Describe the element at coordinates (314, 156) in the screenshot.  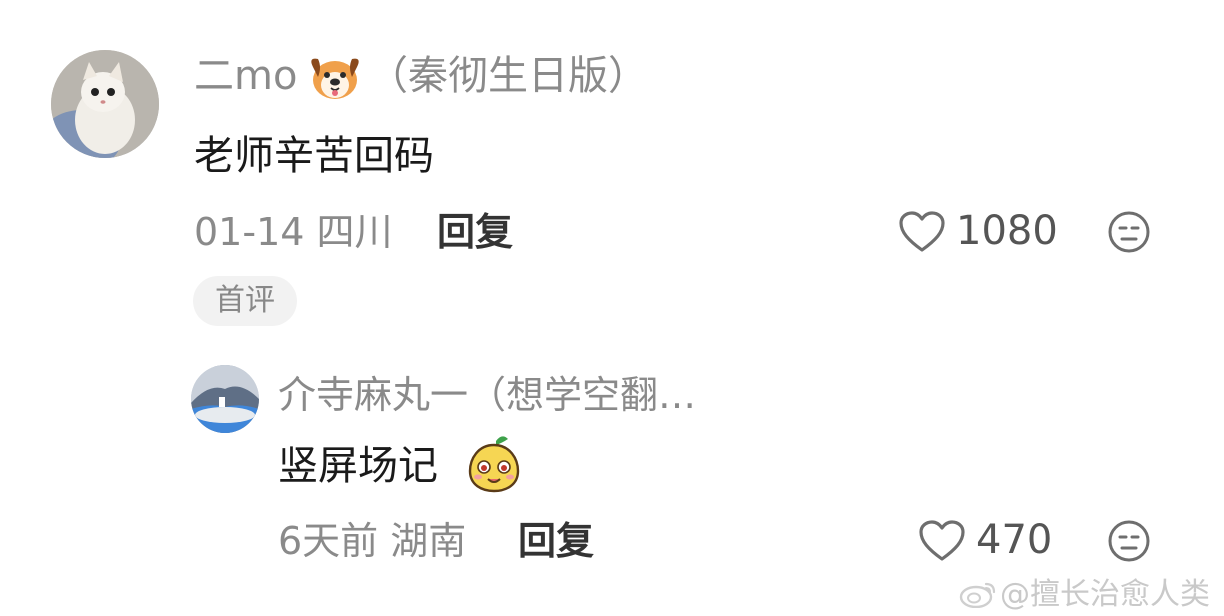
I see `comment-text: 老师辛苦回码` at that location.